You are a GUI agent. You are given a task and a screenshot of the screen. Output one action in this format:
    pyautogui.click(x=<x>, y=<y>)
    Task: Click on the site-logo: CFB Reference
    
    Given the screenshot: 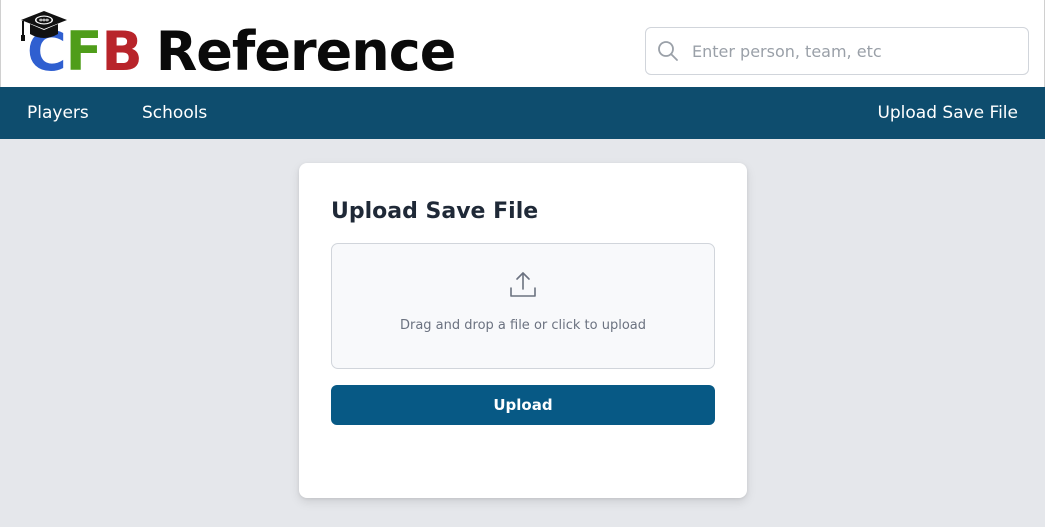 What is the action you would take?
    pyautogui.click(x=267, y=45)
    